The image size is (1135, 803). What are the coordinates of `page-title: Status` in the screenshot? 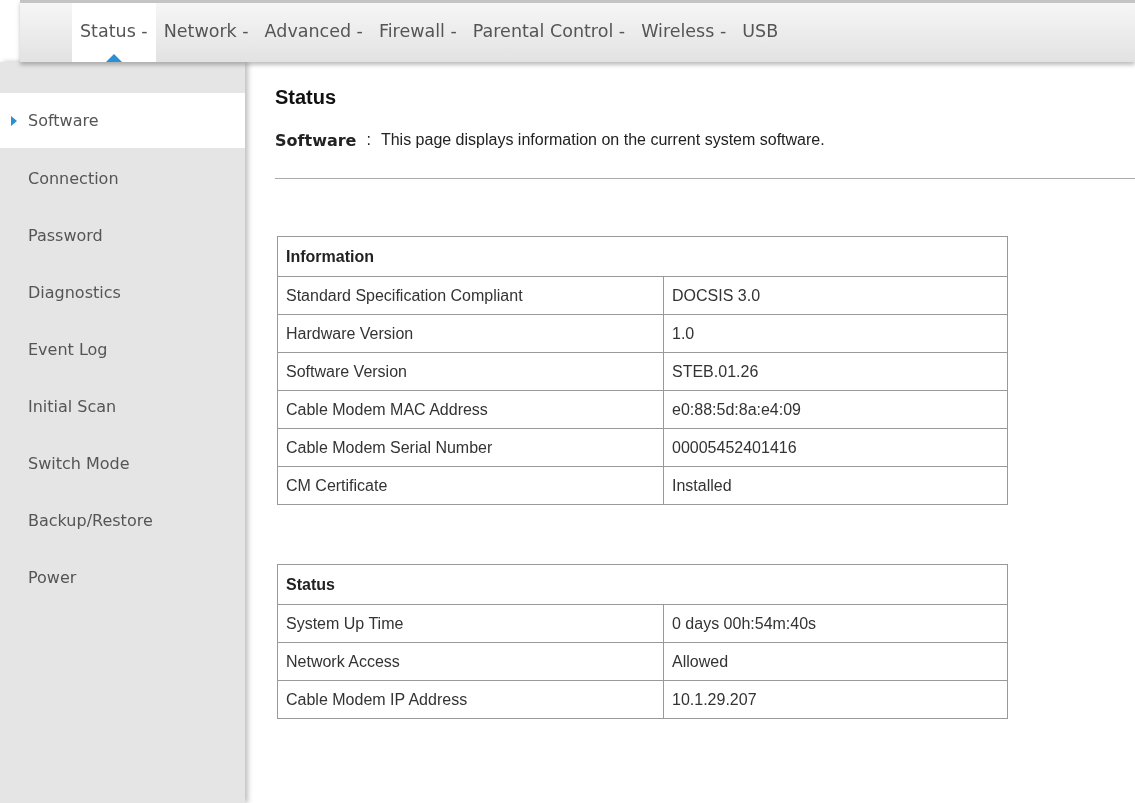 It's located at (306, 97).